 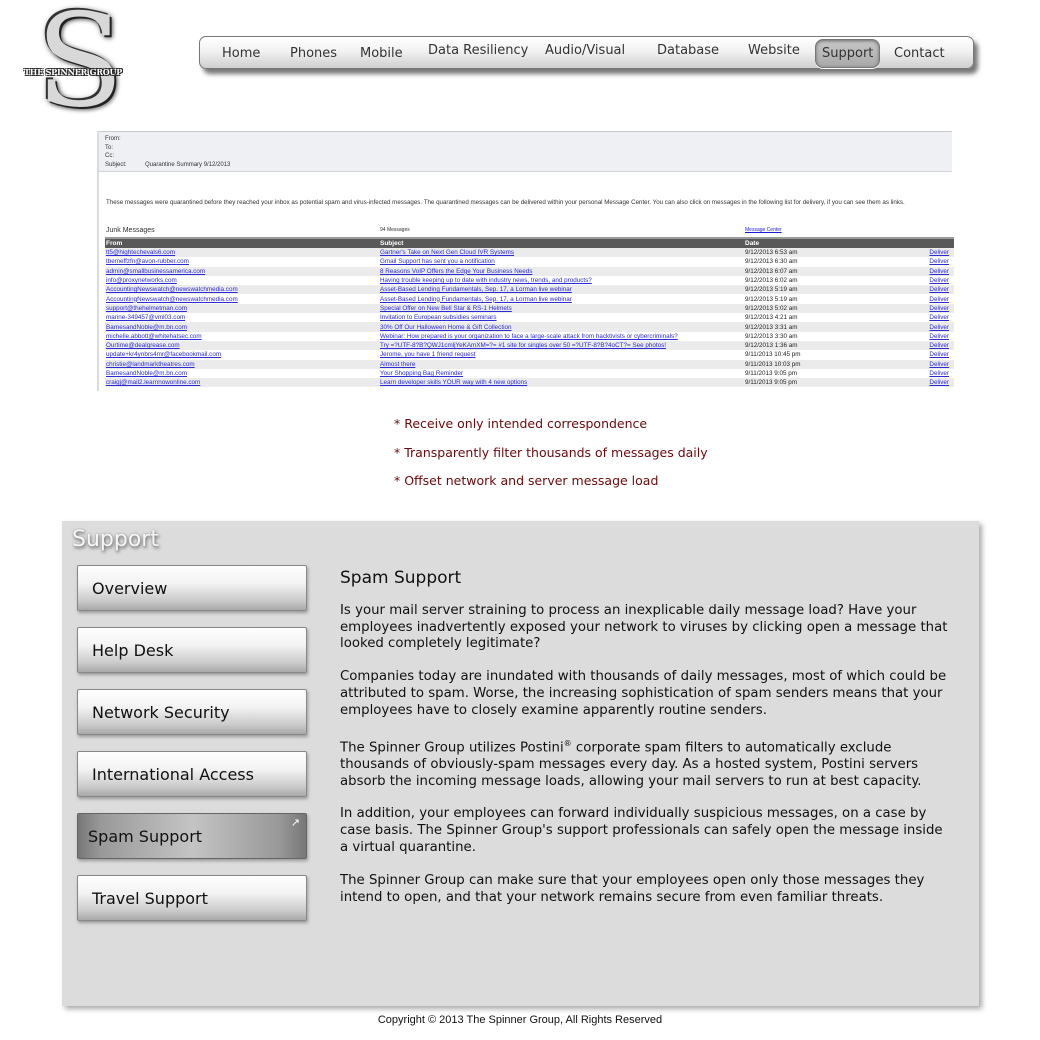 What do you see at coordinates (145, 317) in the screenshot?
I see `sender-link: marine-349457@vml03.com` at bounding box center [145, 317].